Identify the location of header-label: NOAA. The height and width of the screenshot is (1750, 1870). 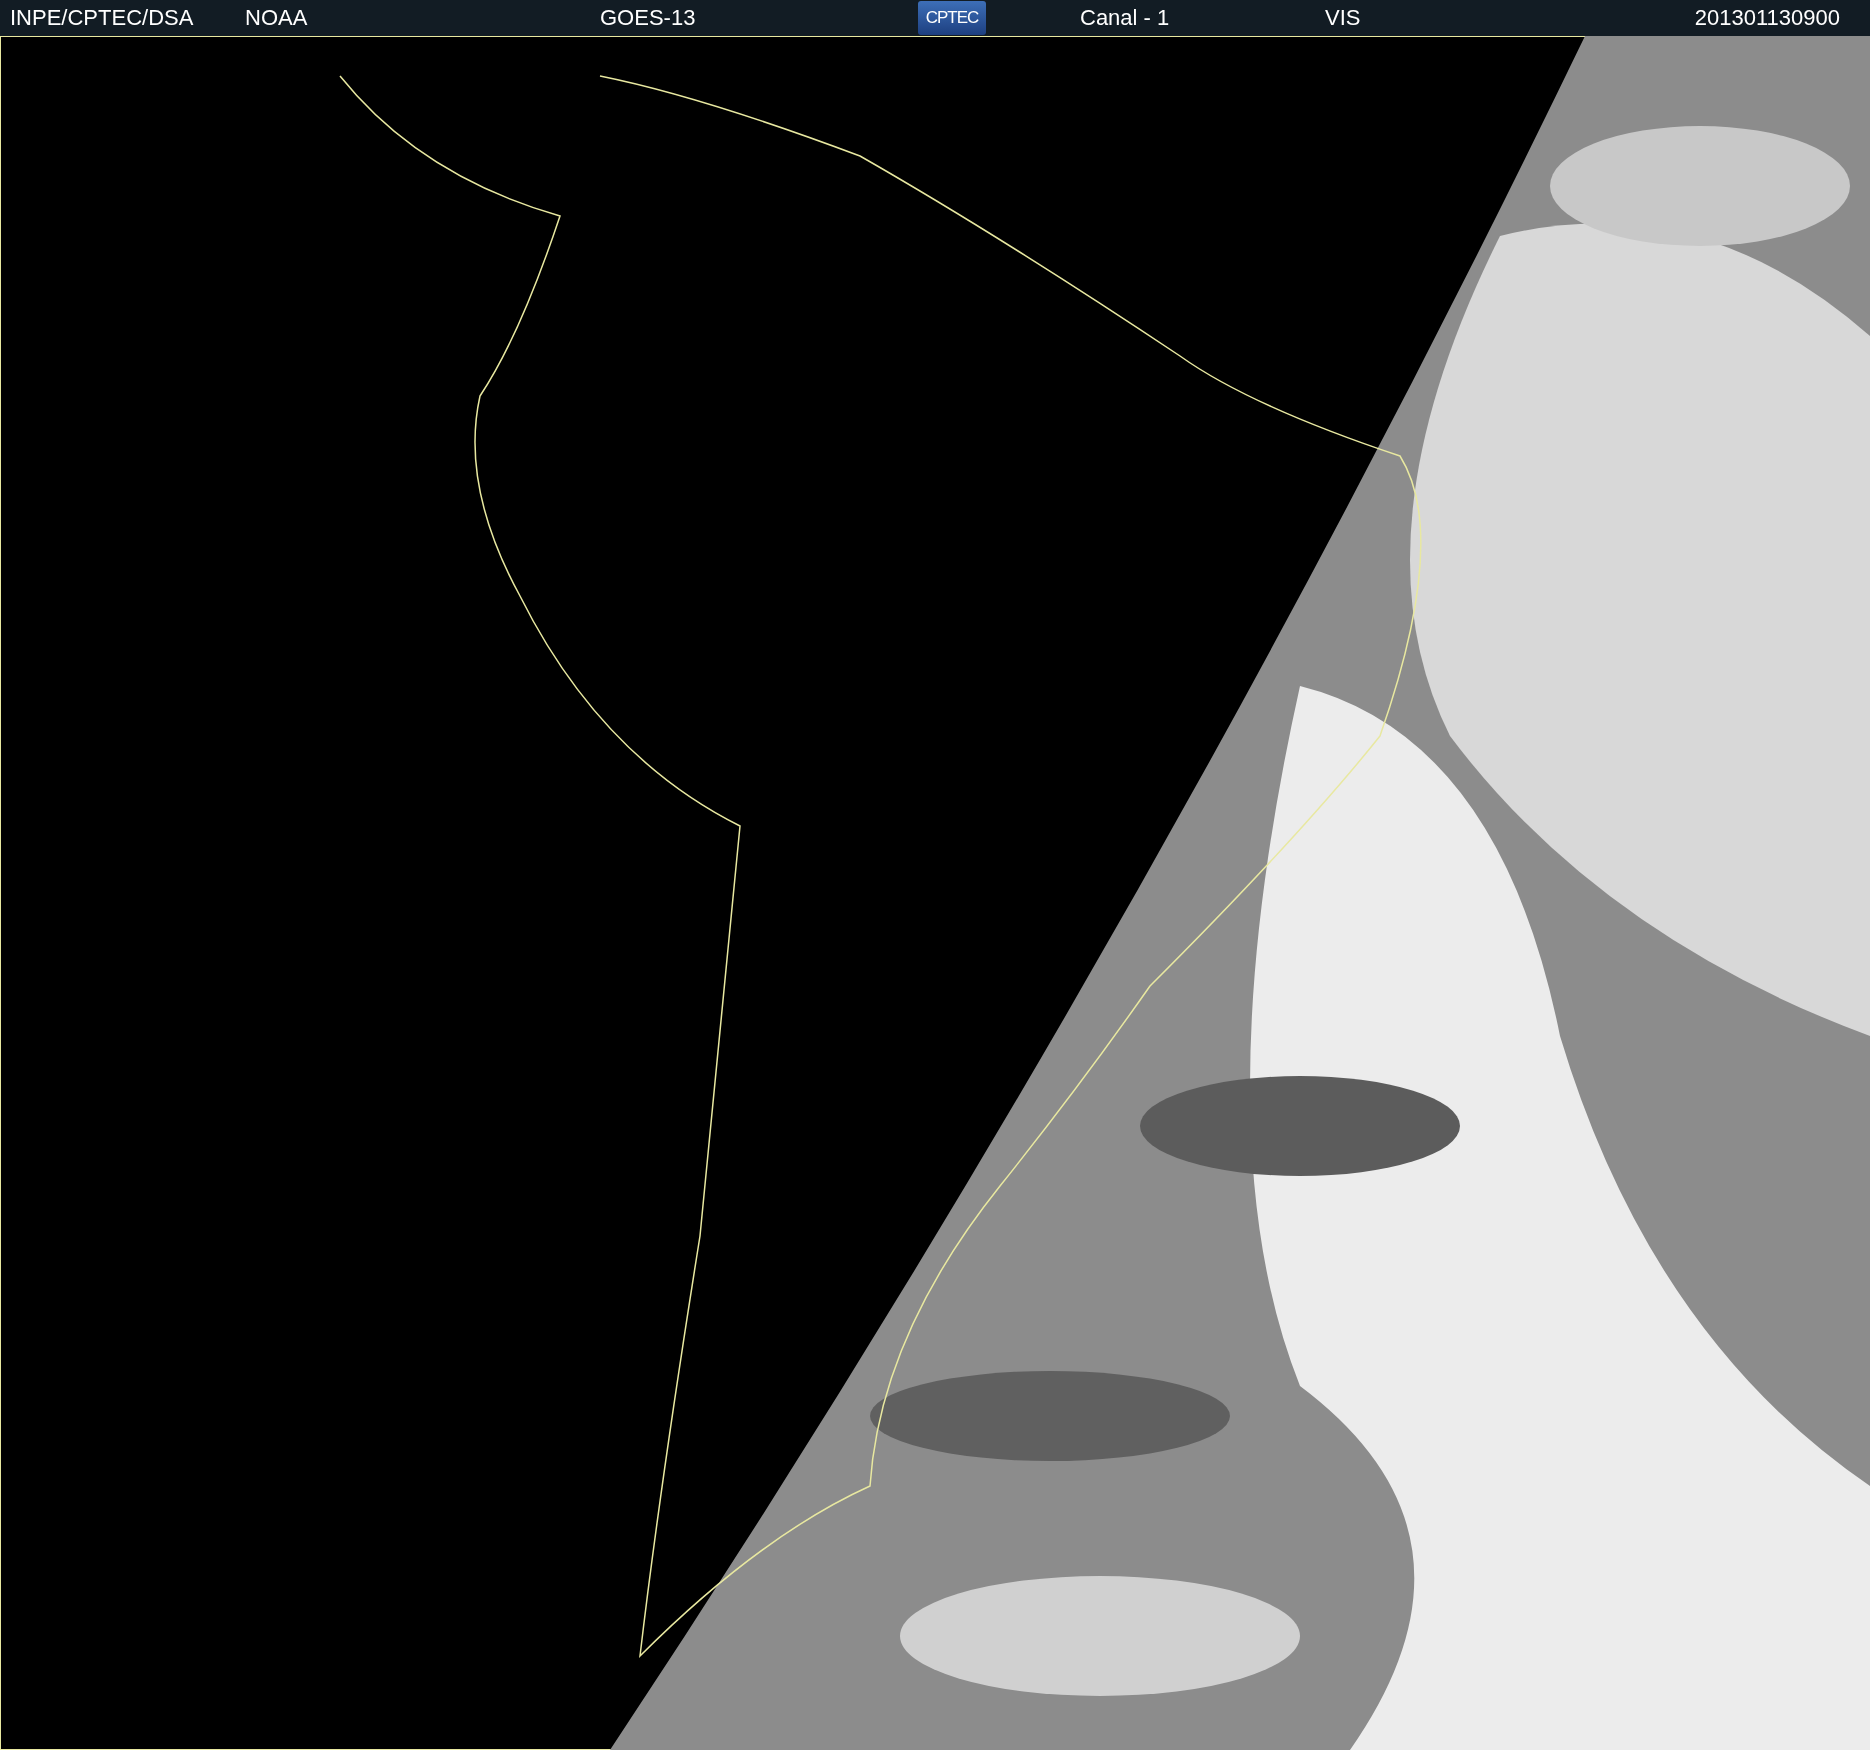
(276, 18).